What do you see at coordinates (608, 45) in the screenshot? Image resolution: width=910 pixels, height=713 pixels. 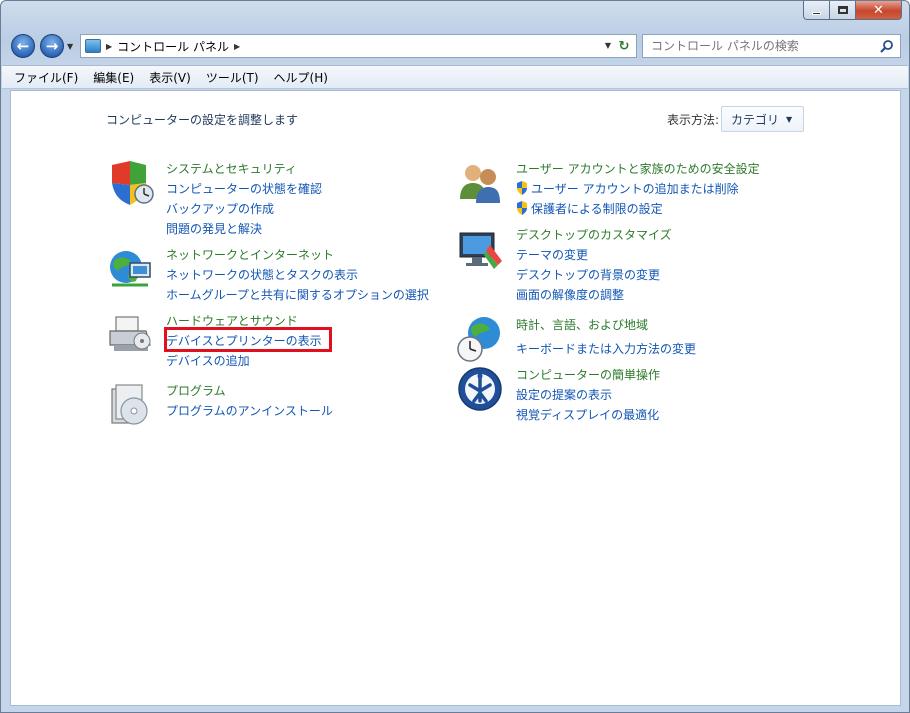 I see `address-dropdown-icon: ▼` at bounding box center [608, 45].